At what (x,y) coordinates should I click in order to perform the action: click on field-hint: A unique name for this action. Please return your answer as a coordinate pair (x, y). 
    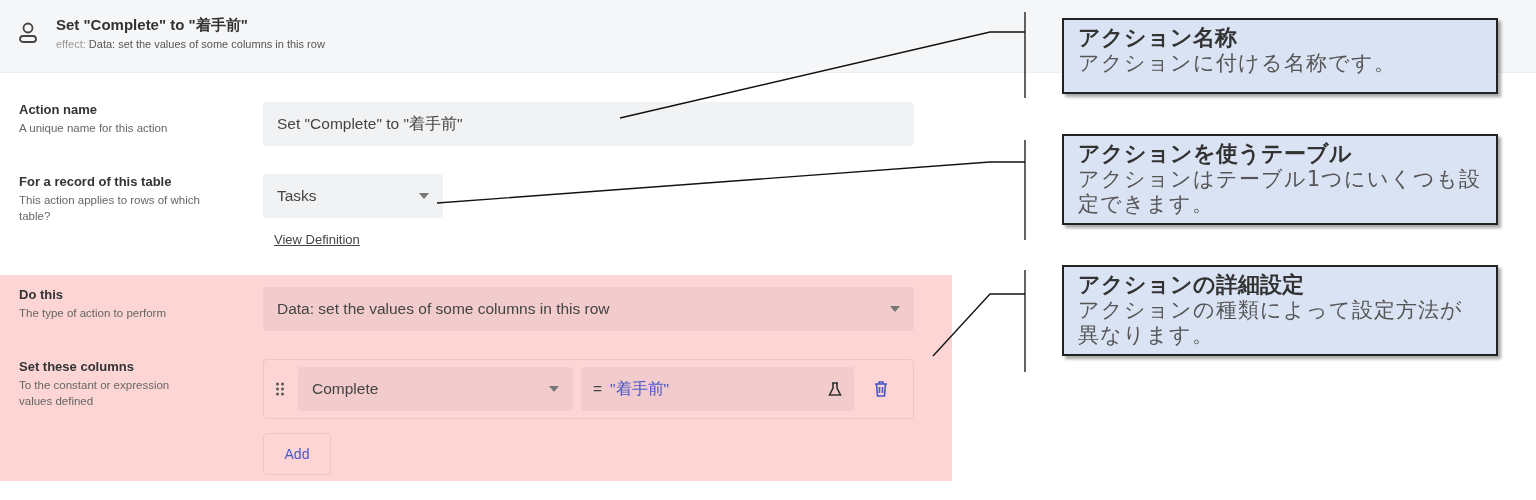
    Looking at the image, I should click on (94, 128).